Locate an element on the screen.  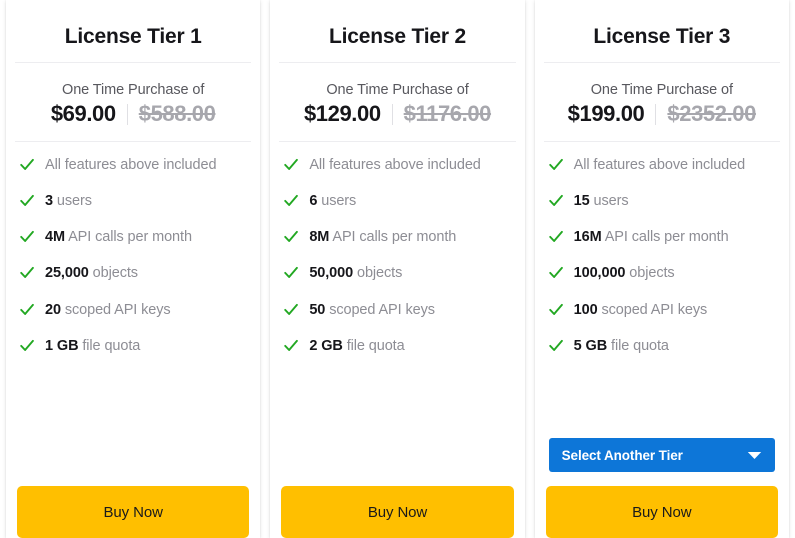
feature-item: 2 GB file quota is located at coordinates (397, 346).